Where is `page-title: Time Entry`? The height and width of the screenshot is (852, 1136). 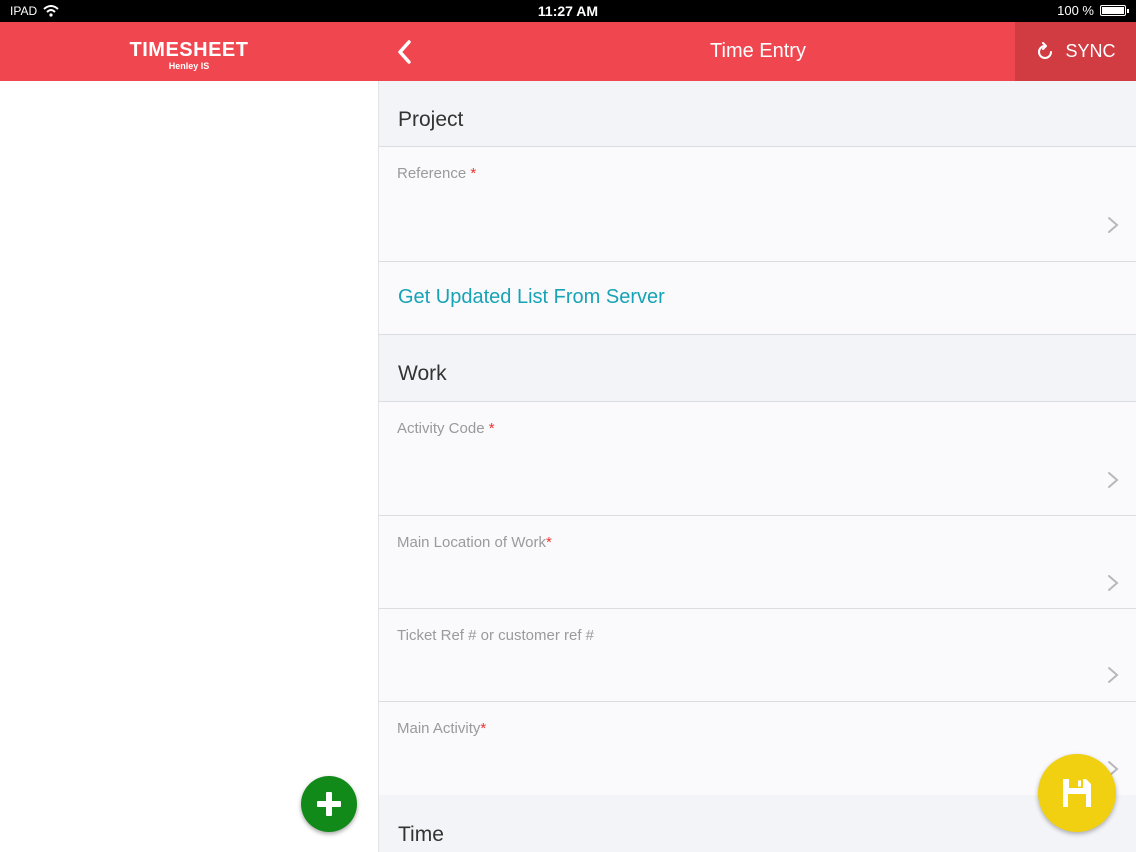
page-title: Time Entry is located at coordinates (758, 51).